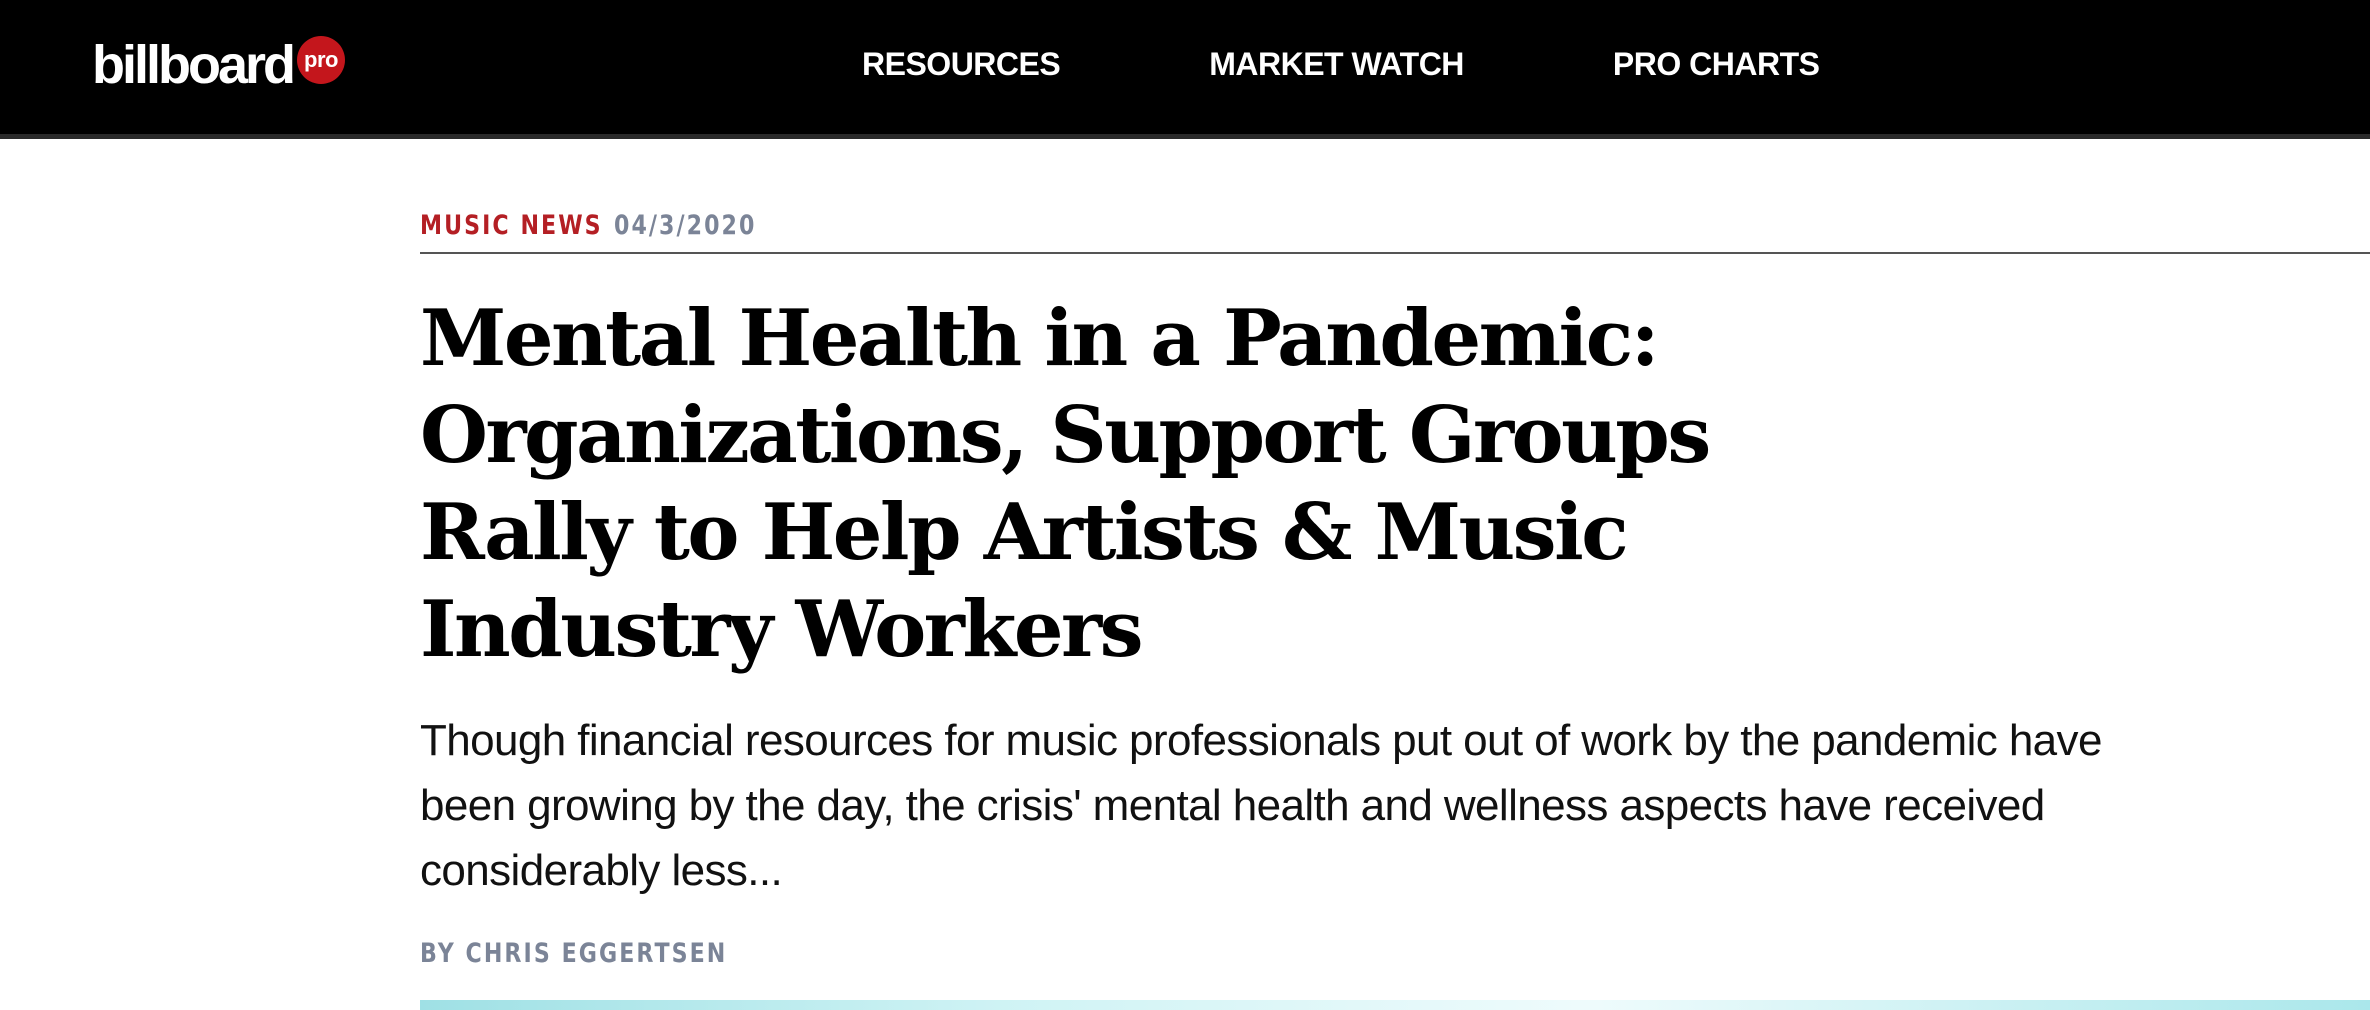  What do you see at coordinates (194, 65) in the screenshot?
I see `logo-wordmark: billboard` at bounding box center [194, 65].